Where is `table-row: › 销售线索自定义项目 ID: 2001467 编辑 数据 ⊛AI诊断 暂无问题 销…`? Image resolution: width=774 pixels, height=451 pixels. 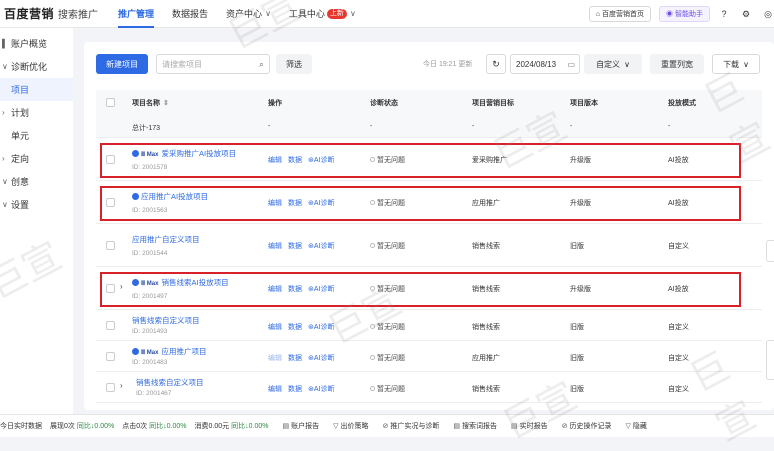
table-row: › 销售线索自定义项目 ID: 2001467 编辑 数据 ⊛AI诊断 暂无问题 销… is located at coordinates (429, 387).